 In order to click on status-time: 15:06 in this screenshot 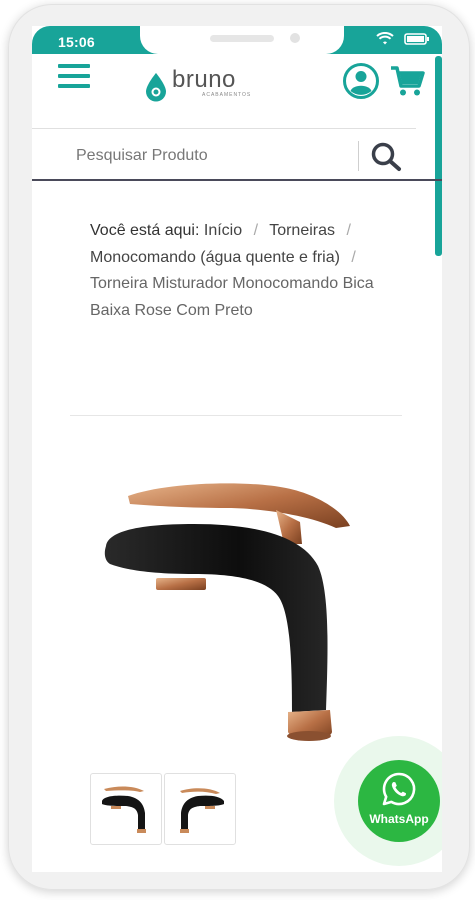, I will do `click(76, 42)`.